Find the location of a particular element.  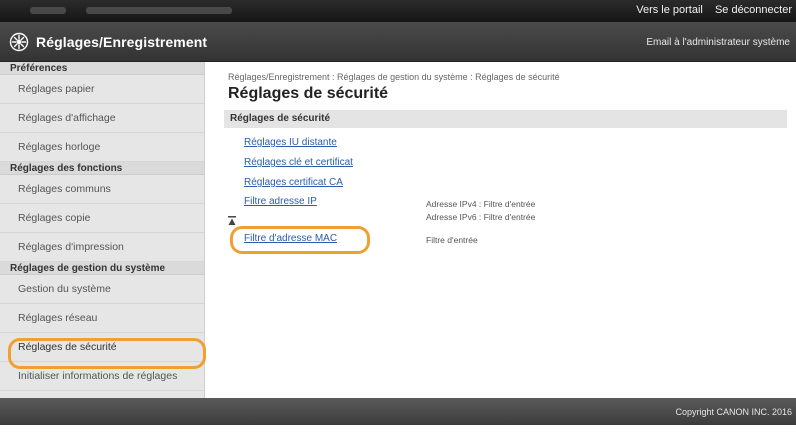

key-certificate-settings-link: Réglages clé et certificat is located at coordinates (298, 162).